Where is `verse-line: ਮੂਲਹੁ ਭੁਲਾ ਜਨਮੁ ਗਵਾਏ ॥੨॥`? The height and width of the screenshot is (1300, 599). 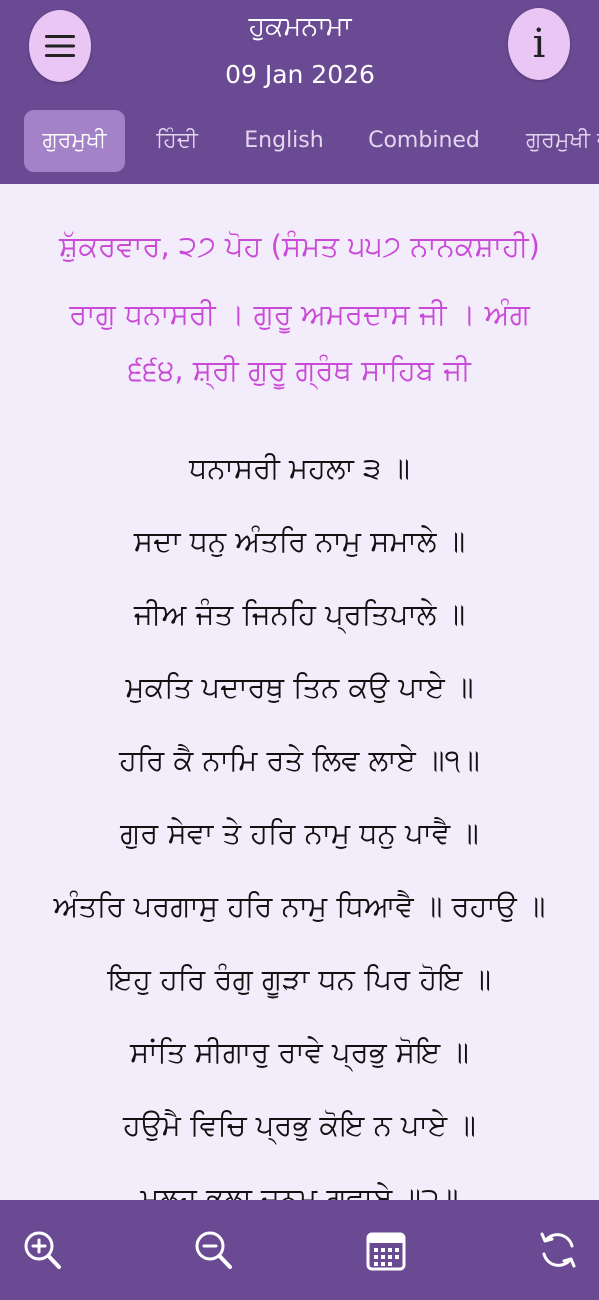
verse-line: ਮੂਲਹੁ ਭੁਲਾ ਜਨਮੁ ਗਵਾਏ ॥੨॥ is located at coordinates (299, 1190).